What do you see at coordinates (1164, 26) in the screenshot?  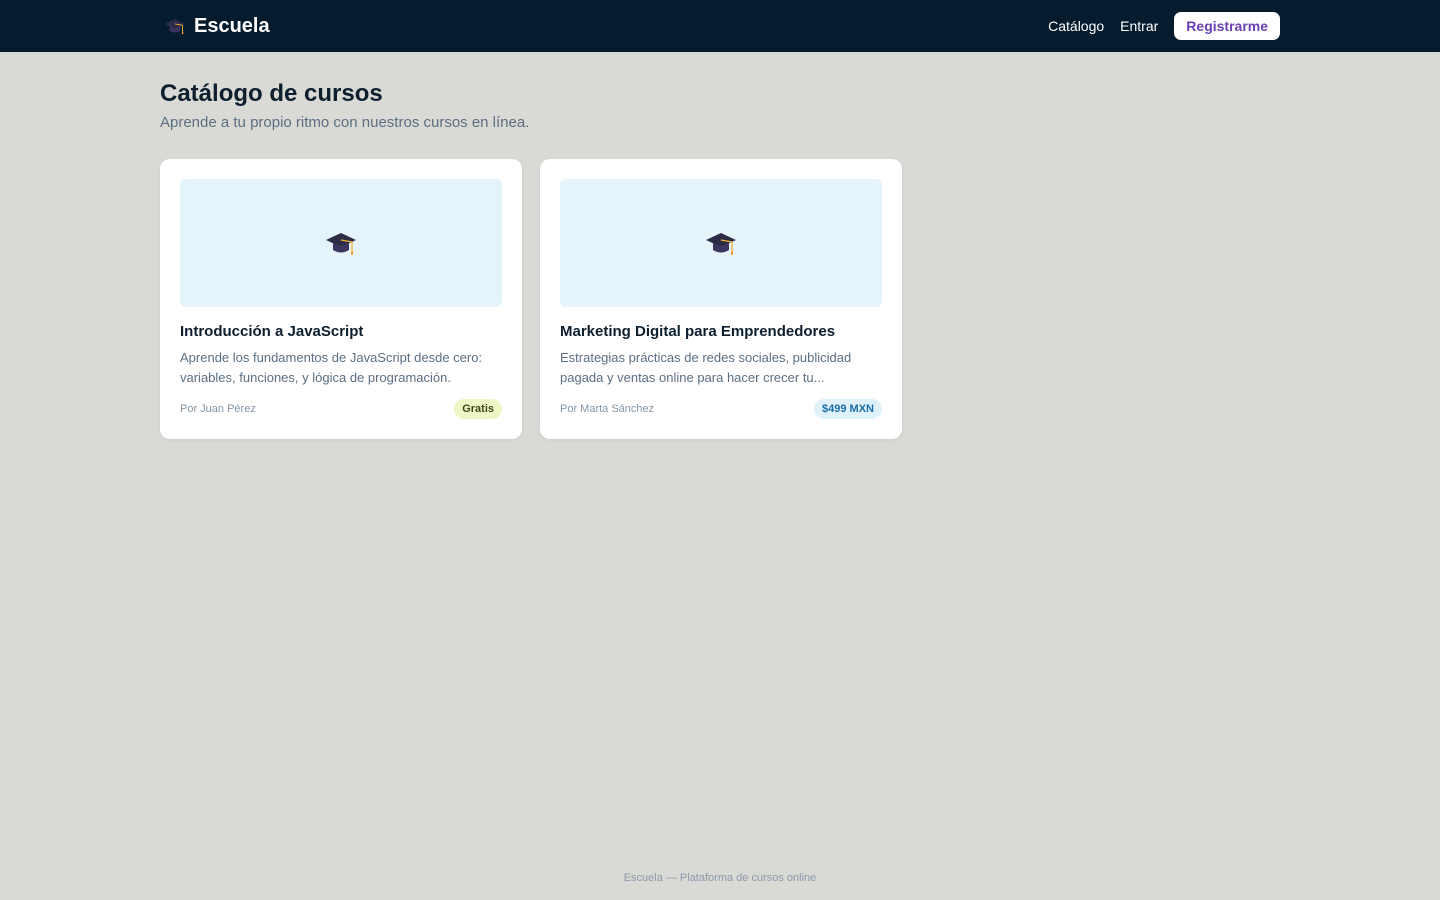 I see `nav-menu: Catálogo Entrar Registrarme` at bounding box center [1164, 26].